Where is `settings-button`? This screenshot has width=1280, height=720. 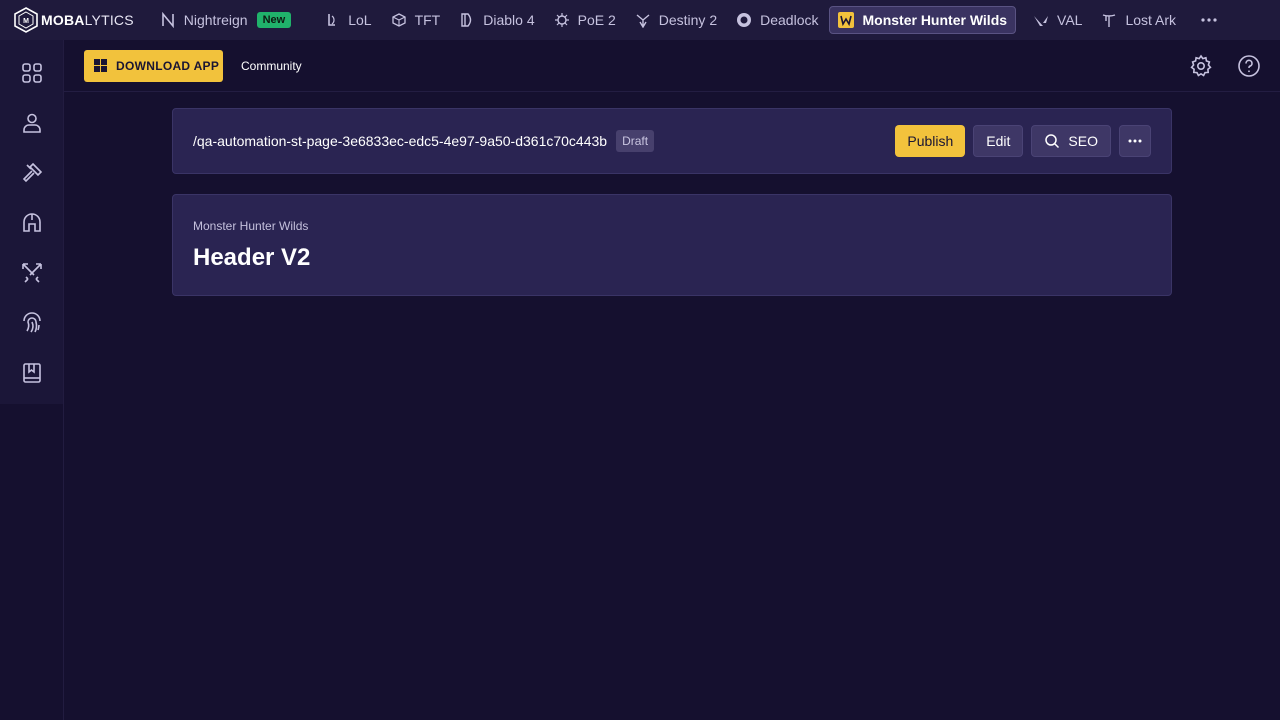 settings-button is located at coordinates (1201, 66).